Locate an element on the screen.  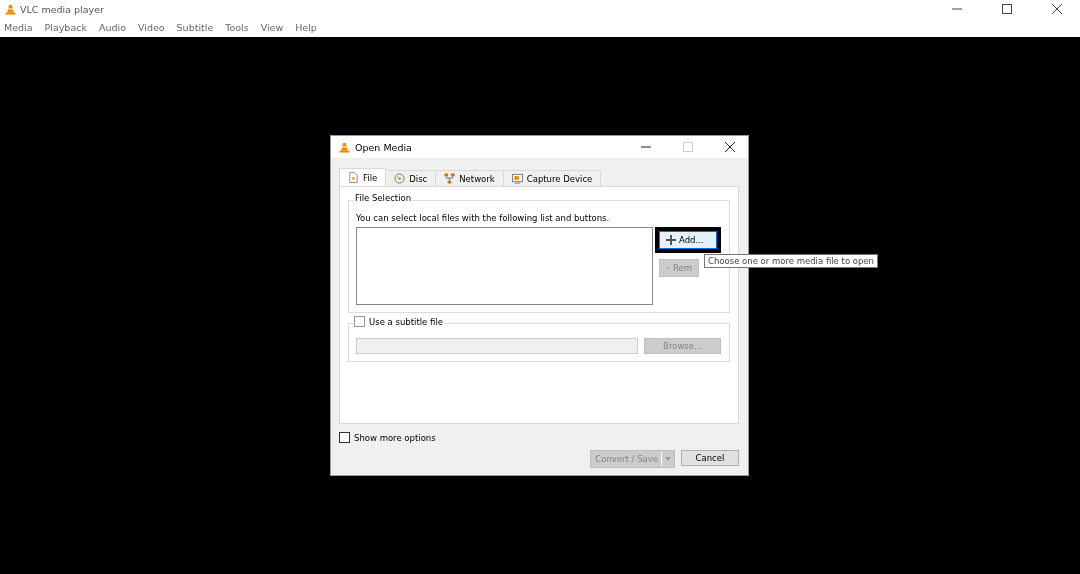
description-text: You can select local files with the following list and buttons. is located at coordinates (483, 218).